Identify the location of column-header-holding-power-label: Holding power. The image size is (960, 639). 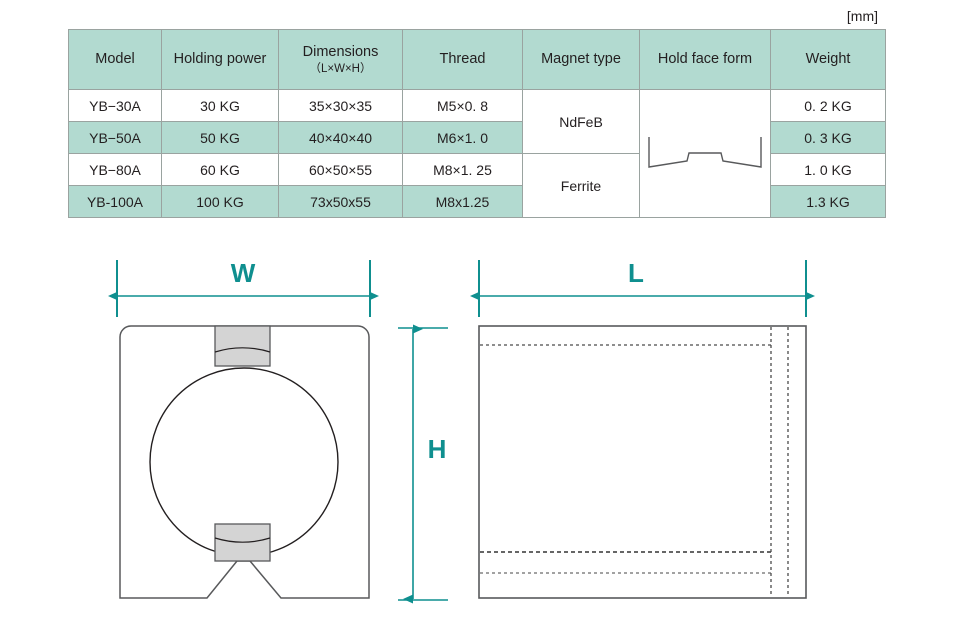
(220, 59).